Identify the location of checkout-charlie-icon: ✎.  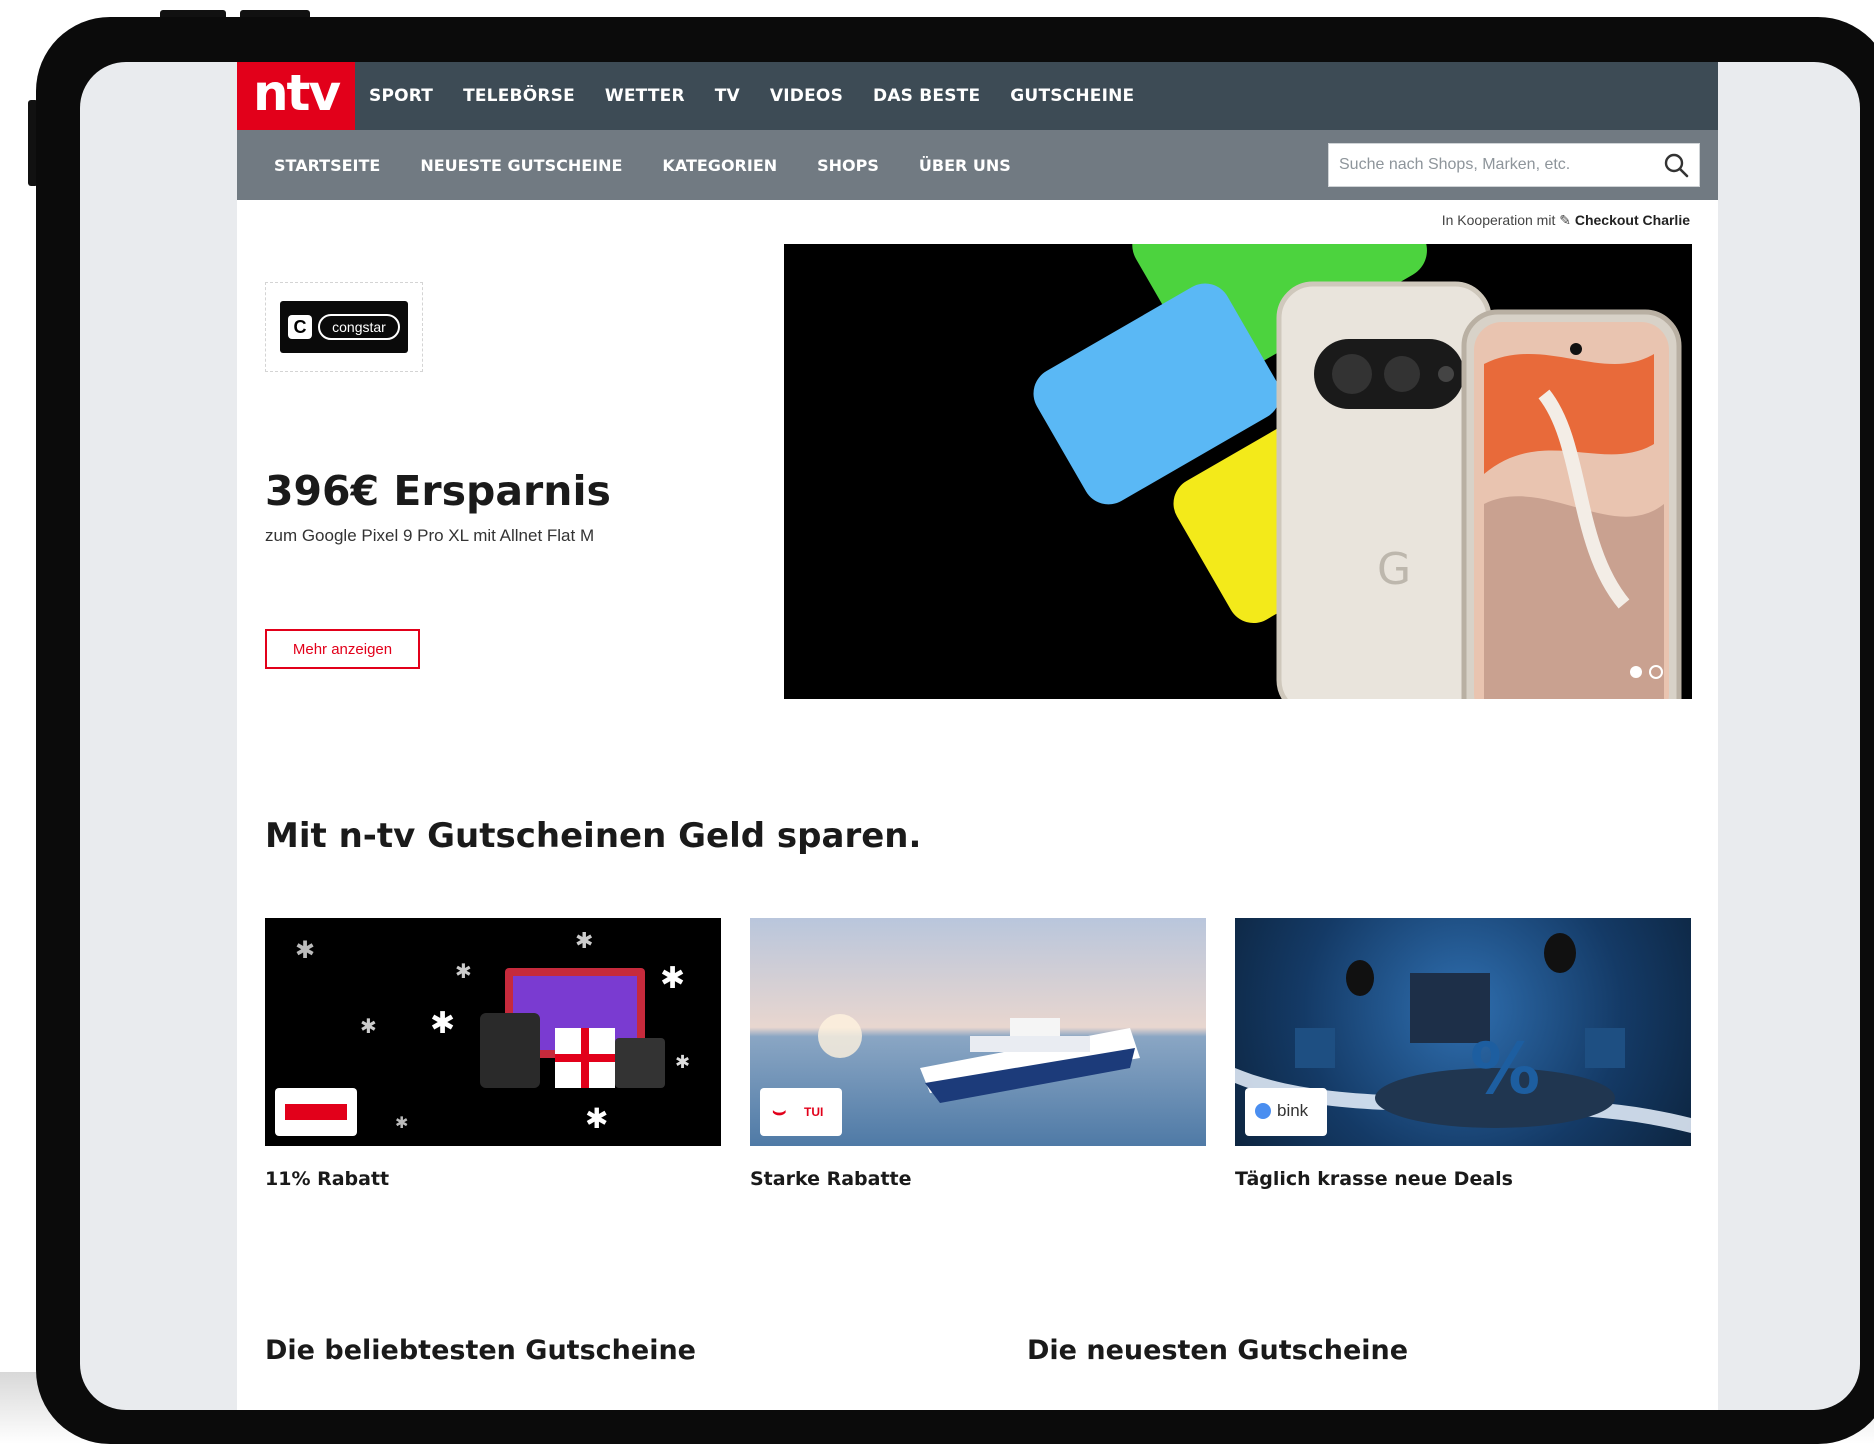
(1565, 220).